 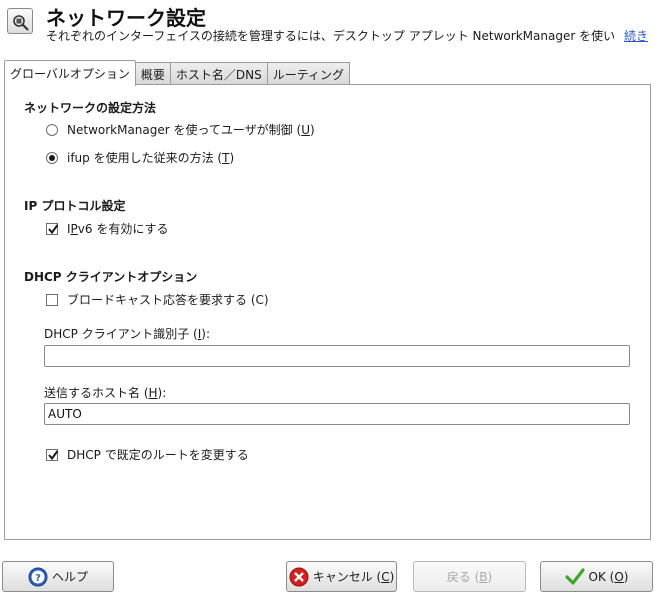 What do you see at coordinates (636, 35) in the screenshot?
I see `more-link: 続き` at bounding box center [636, 35].